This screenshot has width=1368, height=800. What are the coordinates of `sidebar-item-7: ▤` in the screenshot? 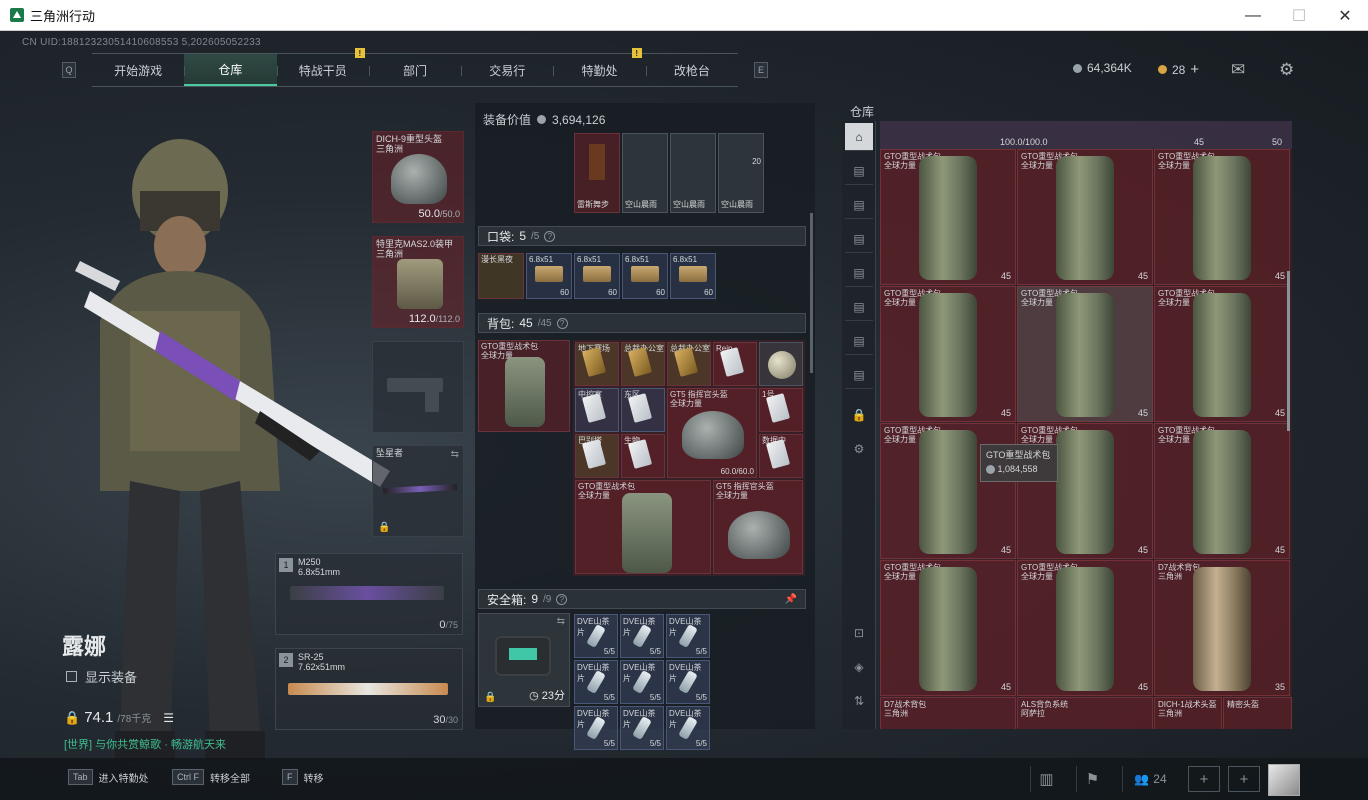 It's located at (859, 375).